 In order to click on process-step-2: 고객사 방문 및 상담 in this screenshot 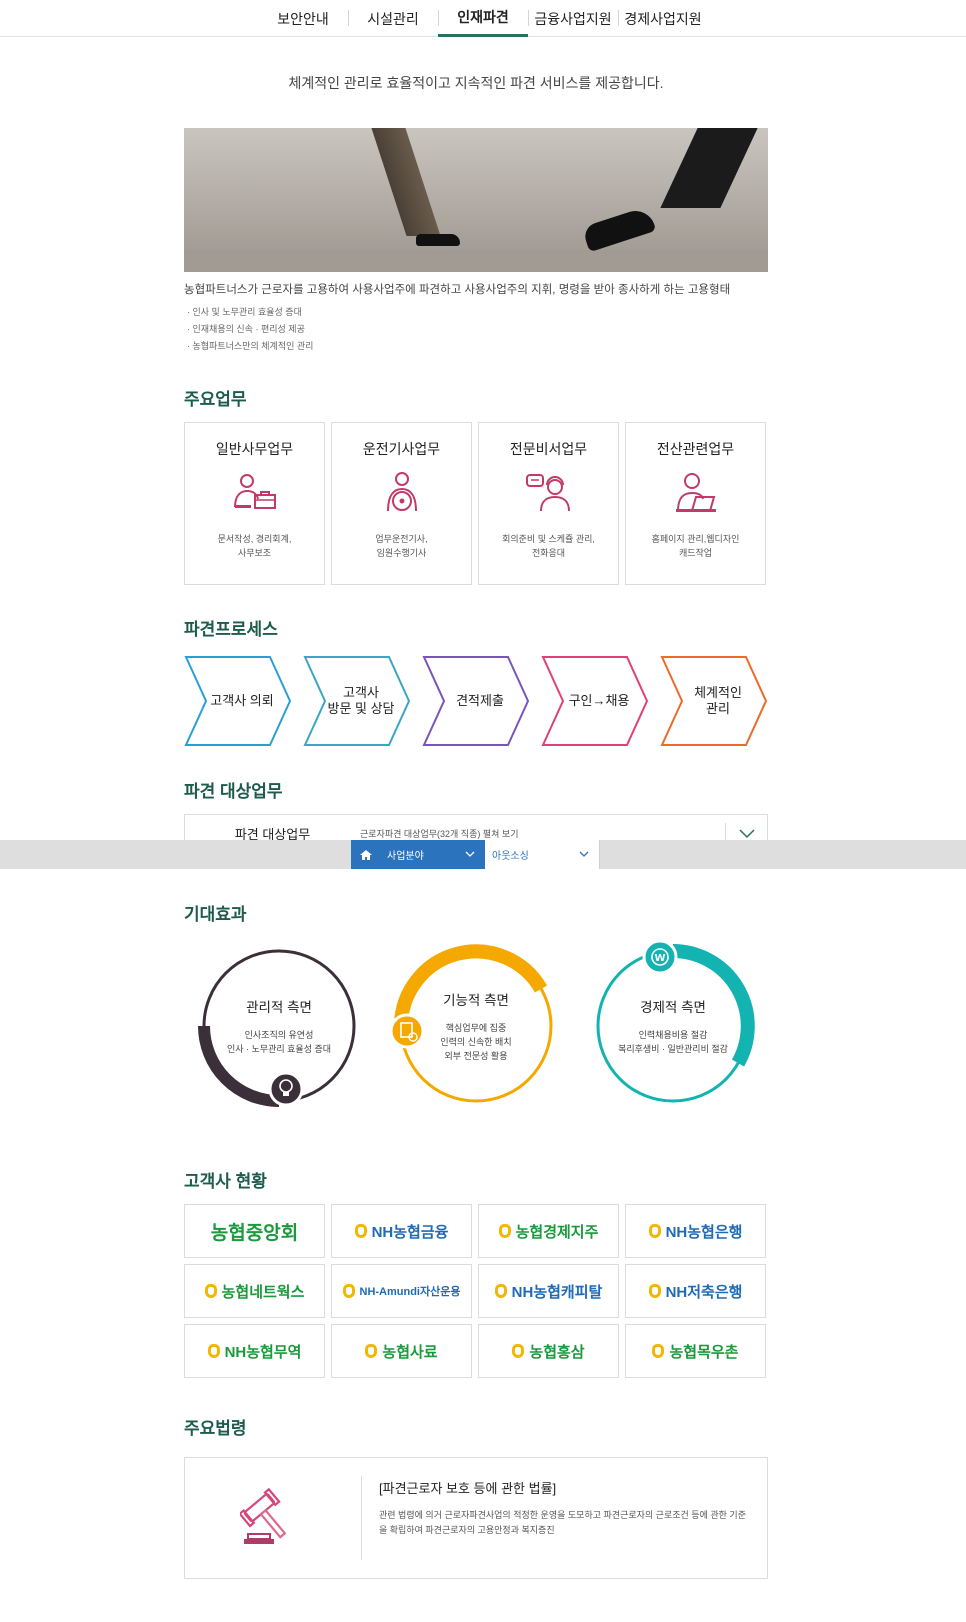, I will do `click(361, 700)`.